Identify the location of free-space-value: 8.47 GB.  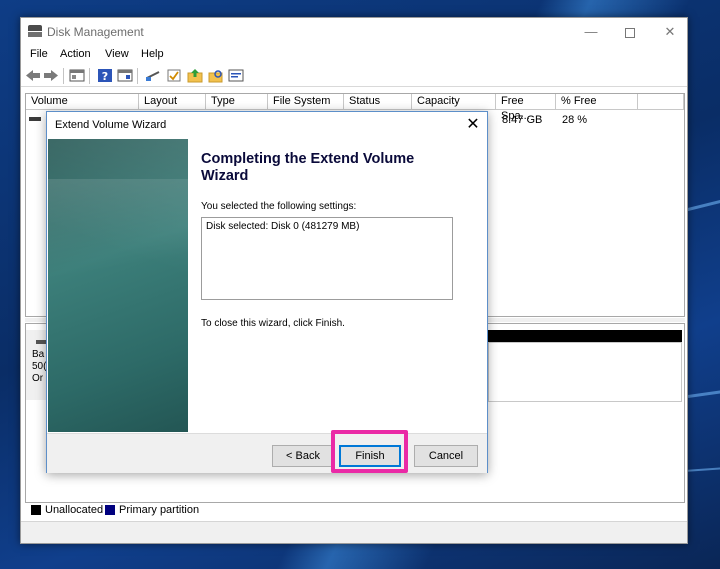
(522, 120).